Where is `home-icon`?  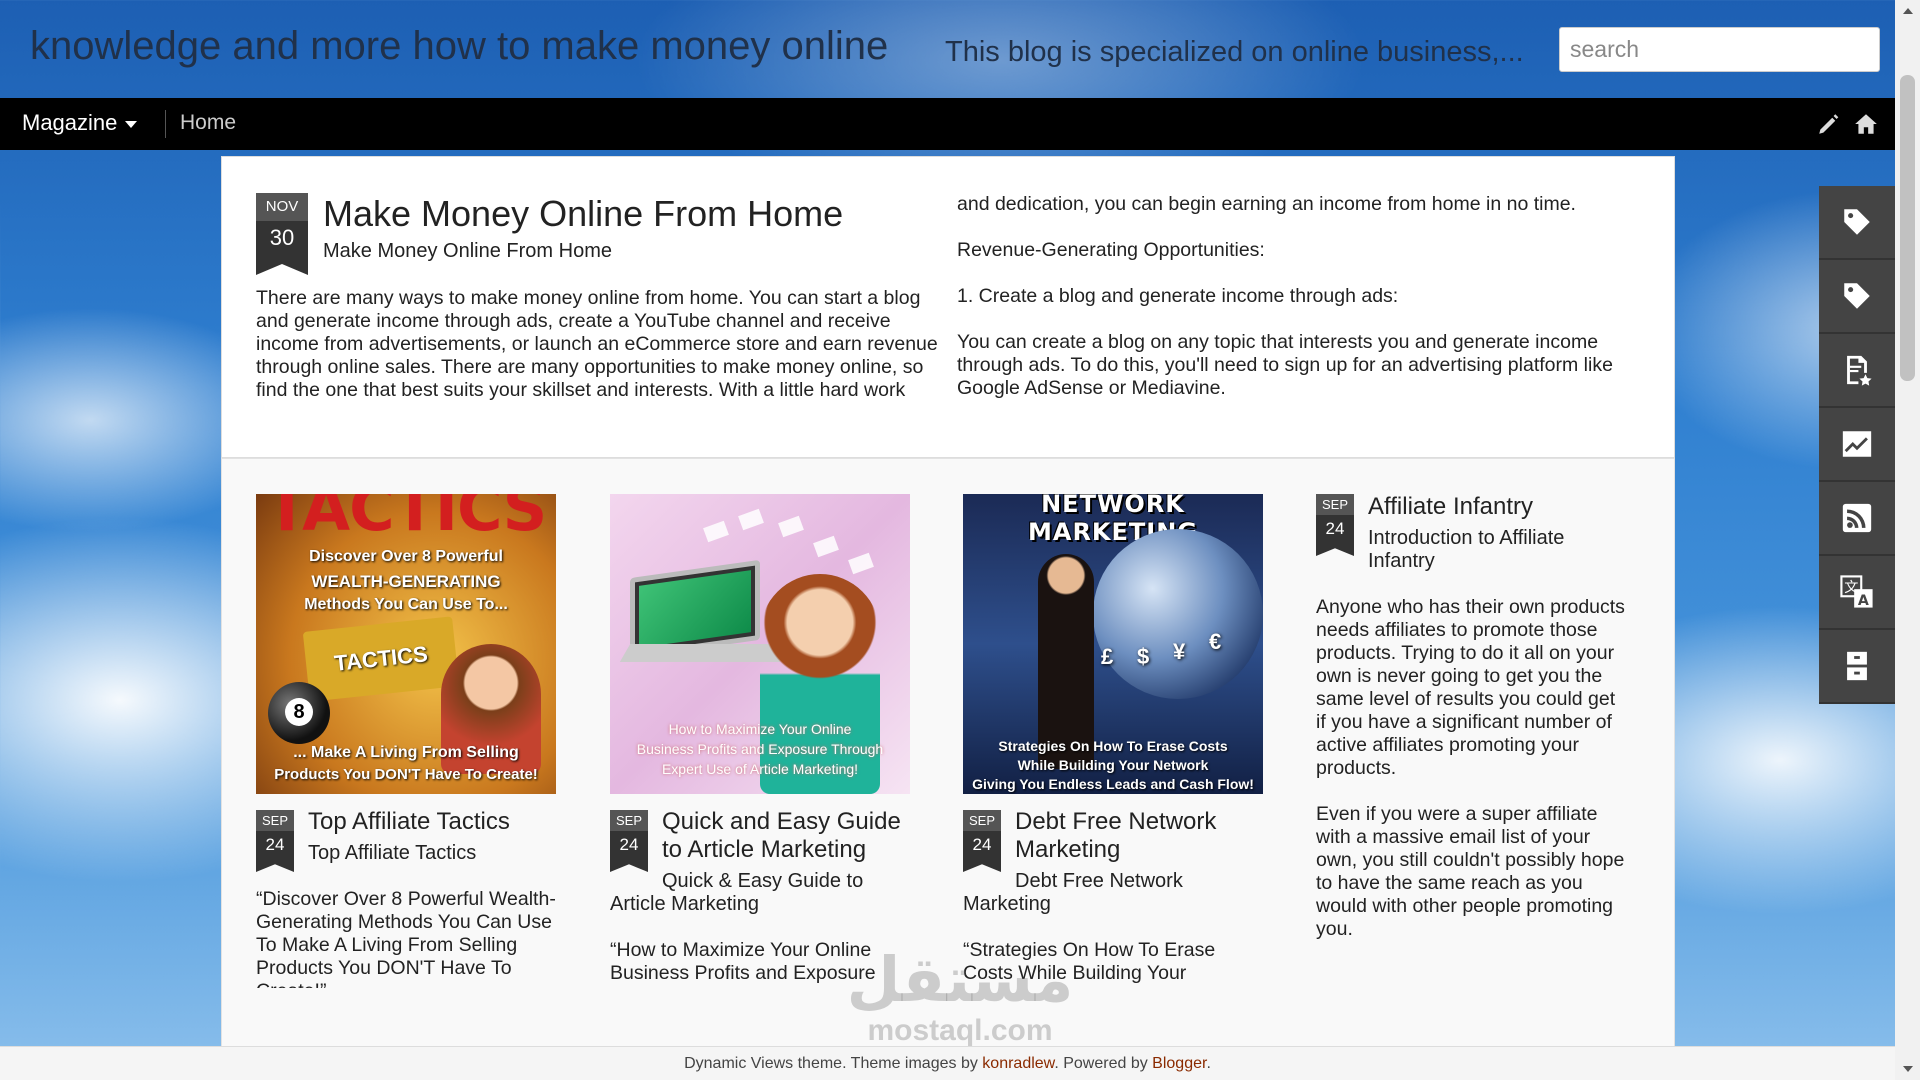
home-icon is located at coordinates (1866, 124).